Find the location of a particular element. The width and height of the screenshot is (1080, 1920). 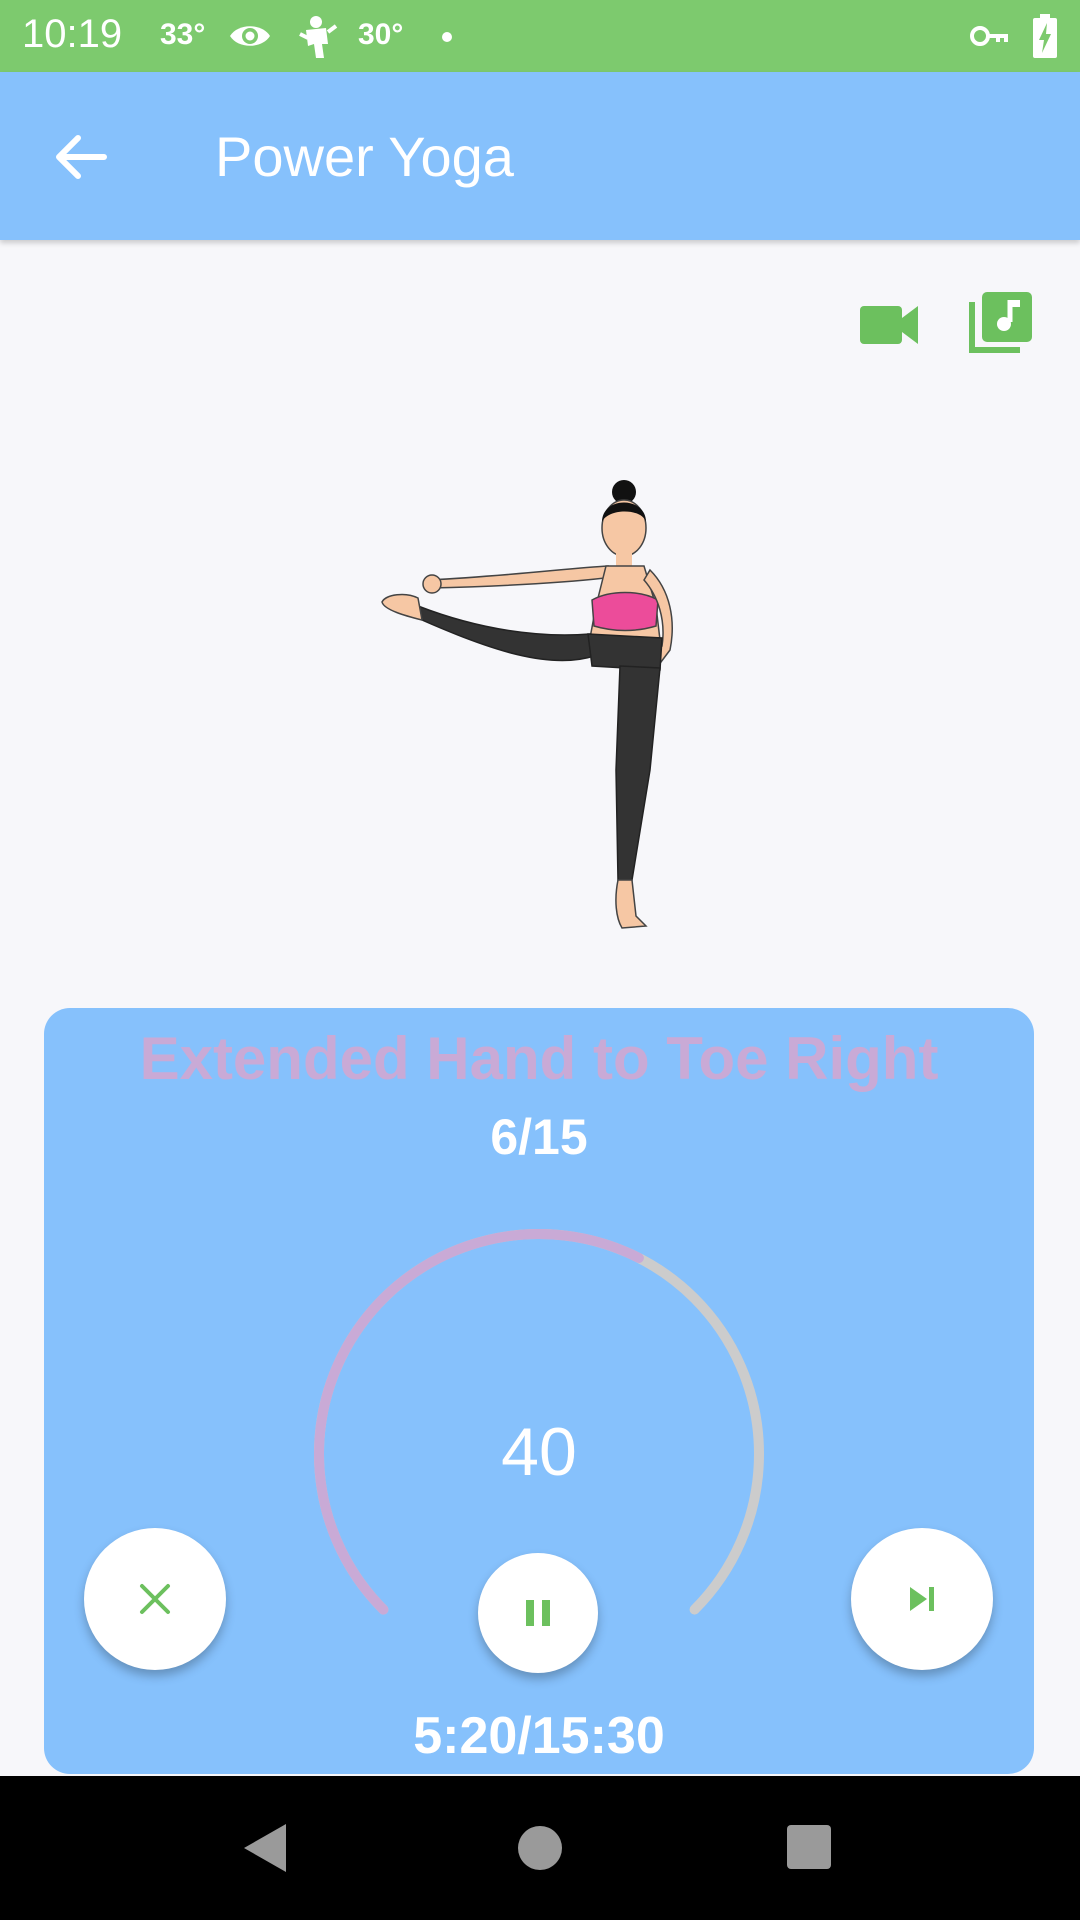

nav-back-button is located at coordinates (265, 1850).